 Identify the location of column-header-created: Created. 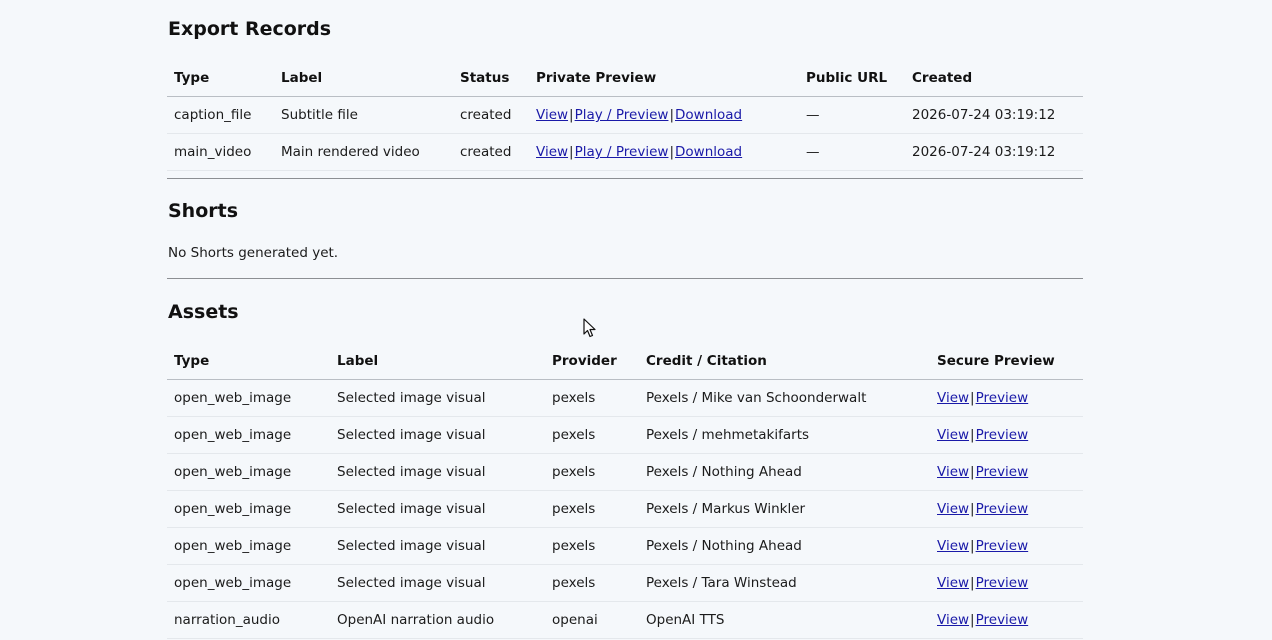
(994, 78).